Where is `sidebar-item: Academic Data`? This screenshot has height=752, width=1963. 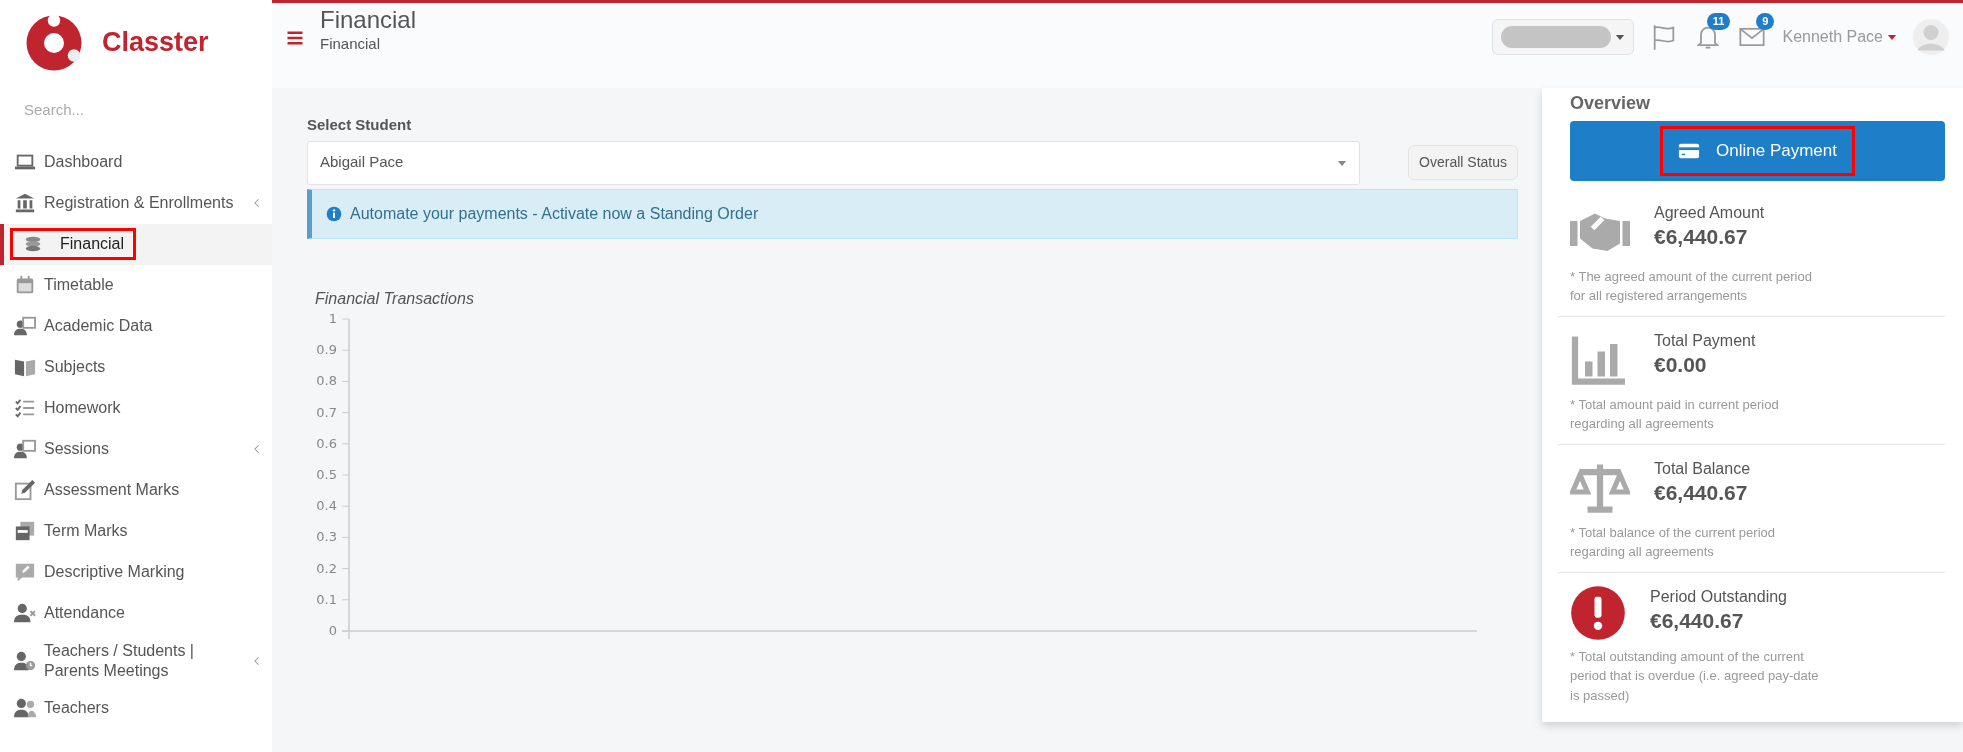
sidebar-item: Academic Data is located at coordinates (136, 326).